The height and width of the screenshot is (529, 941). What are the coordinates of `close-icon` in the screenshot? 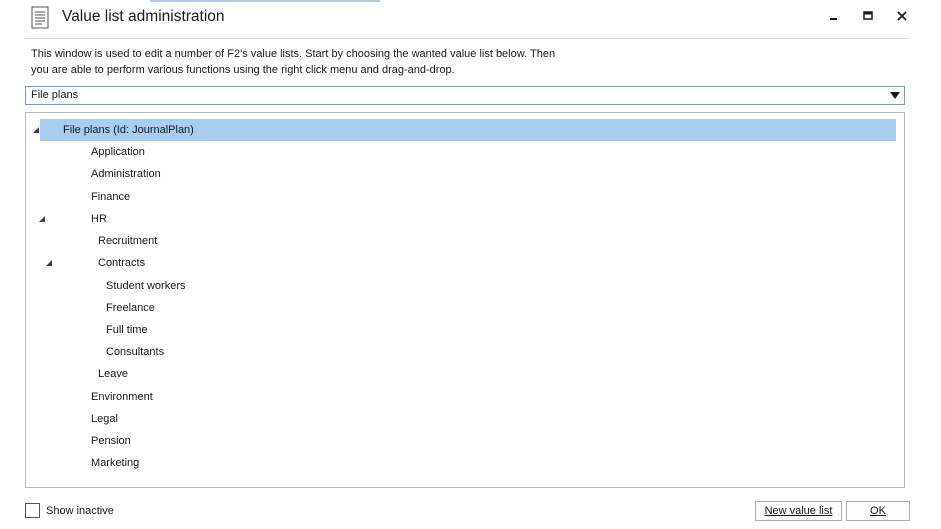 It's located at (902, 18).